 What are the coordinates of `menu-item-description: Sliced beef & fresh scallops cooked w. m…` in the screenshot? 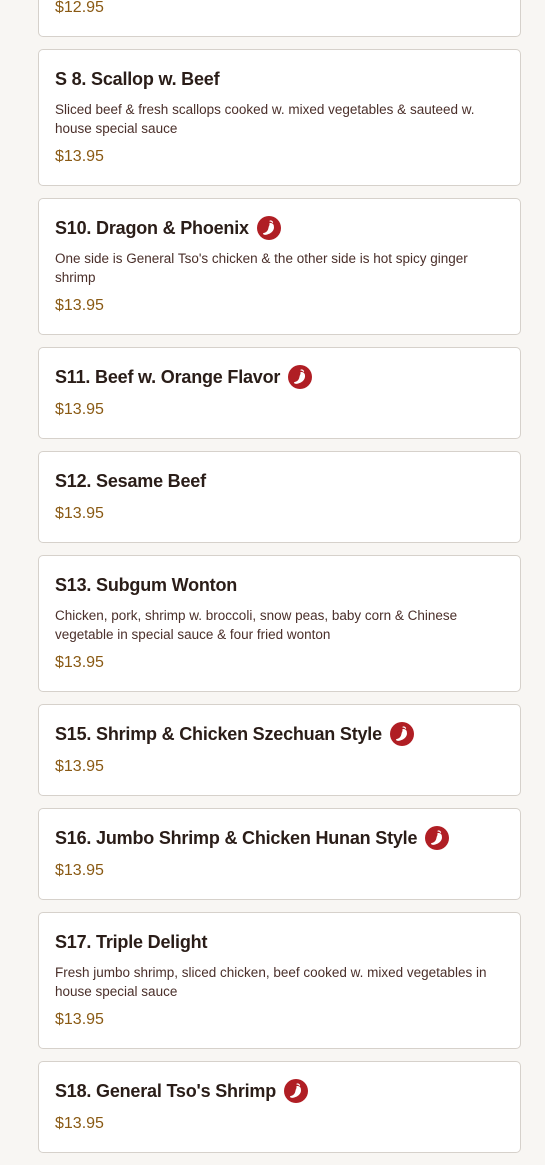 It's located at (265, 119).